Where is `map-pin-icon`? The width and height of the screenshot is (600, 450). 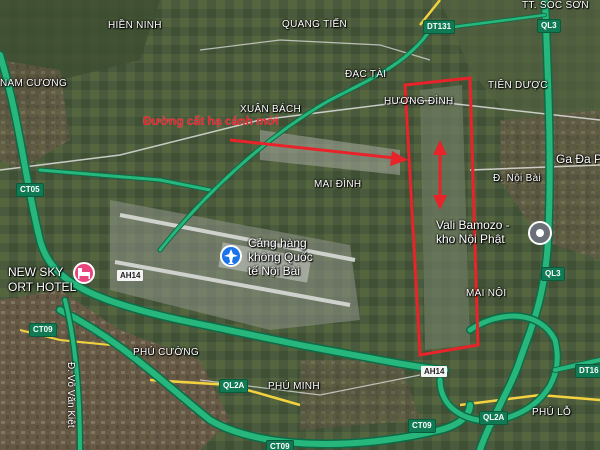 map-pin-icon is located at coordinates (540, 233).